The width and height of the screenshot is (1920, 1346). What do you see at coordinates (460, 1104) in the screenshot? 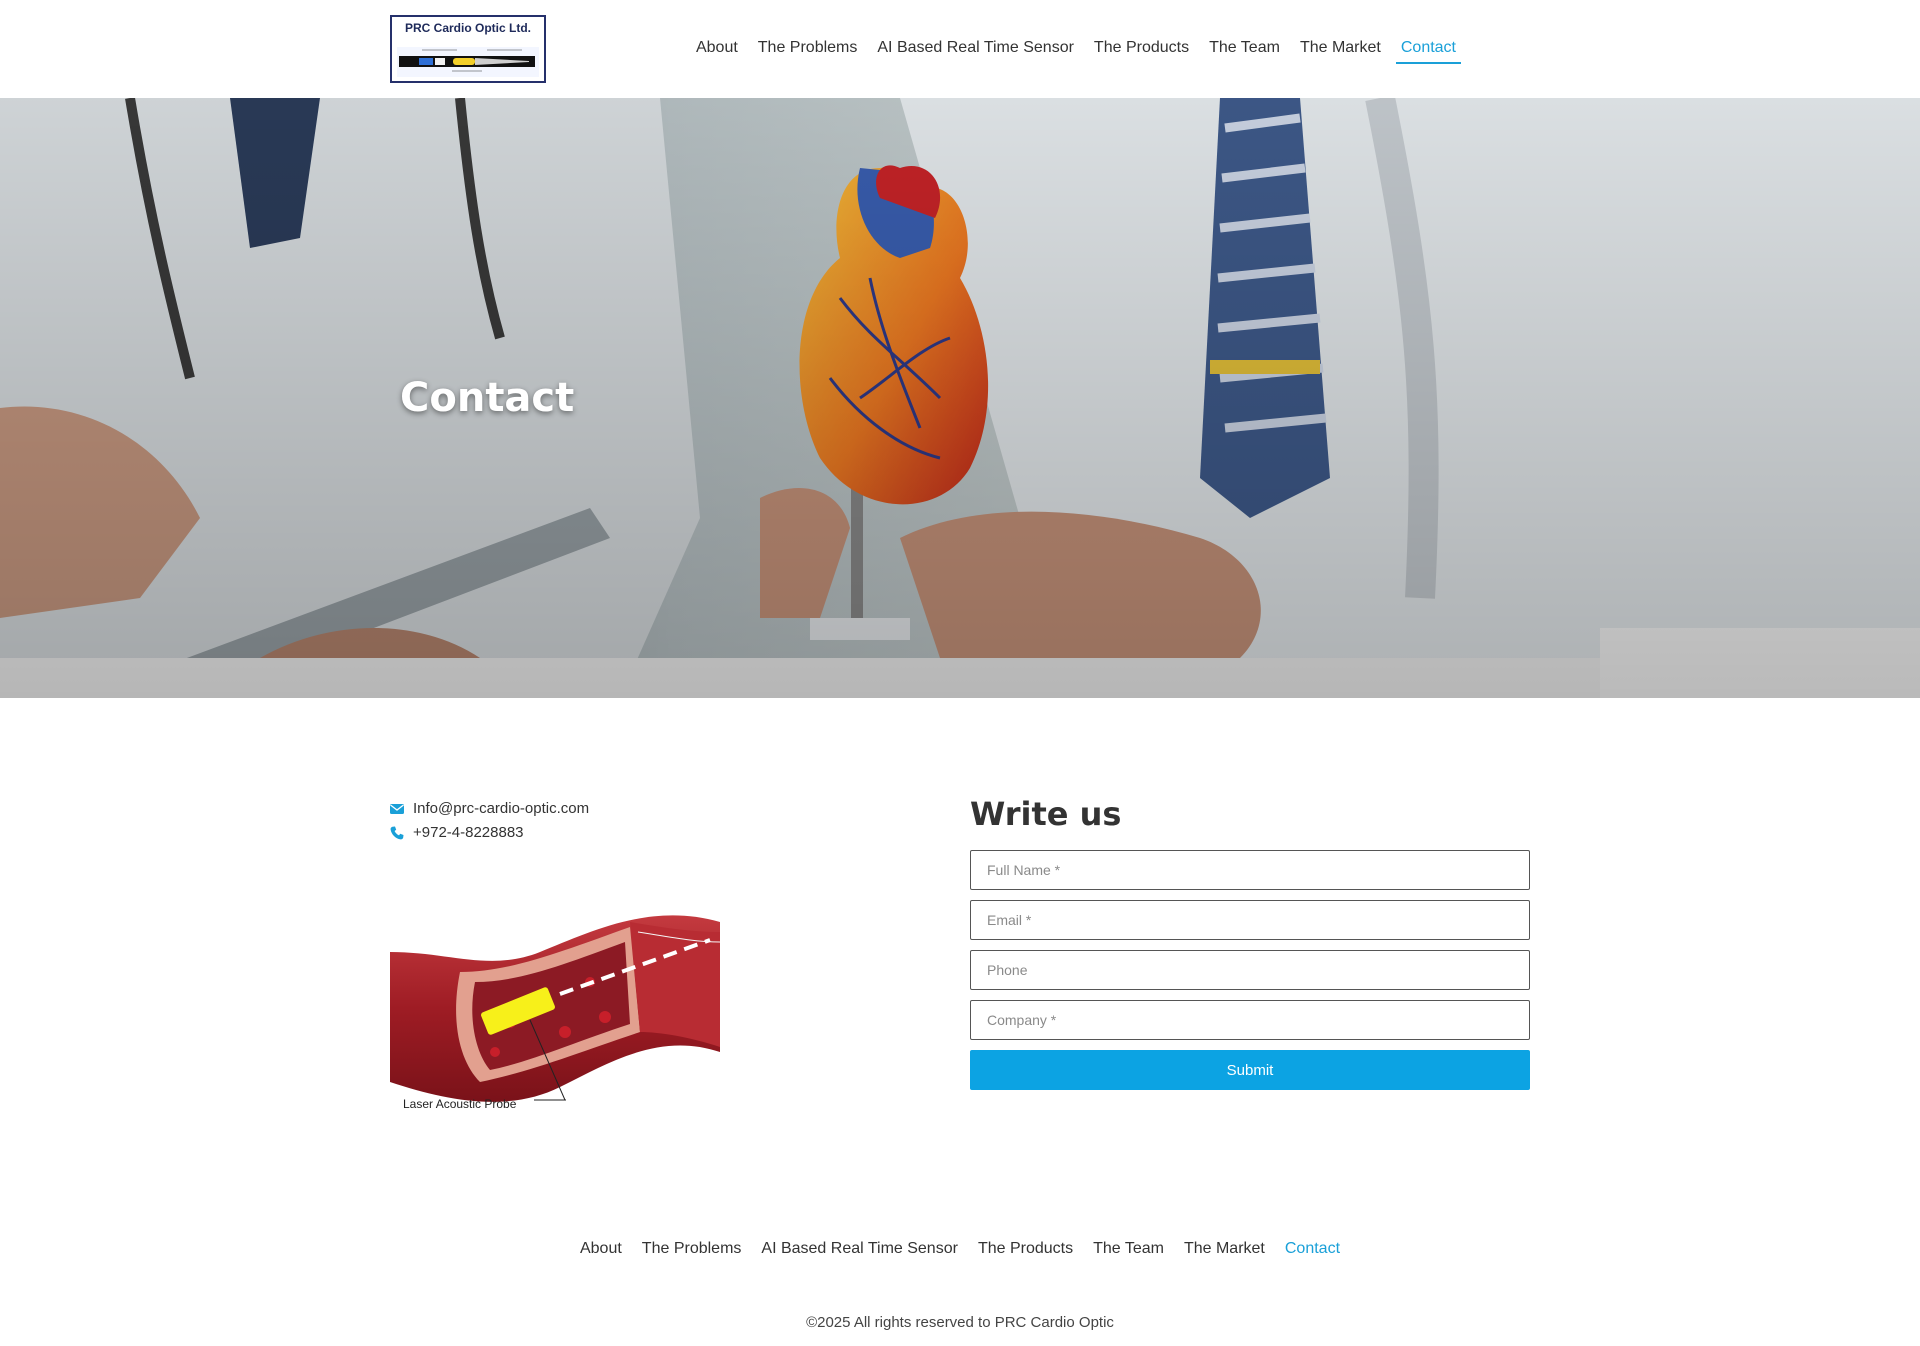
I see `probe-caption: Laser Acoustic Probe` at bounding box center [460, 1104].